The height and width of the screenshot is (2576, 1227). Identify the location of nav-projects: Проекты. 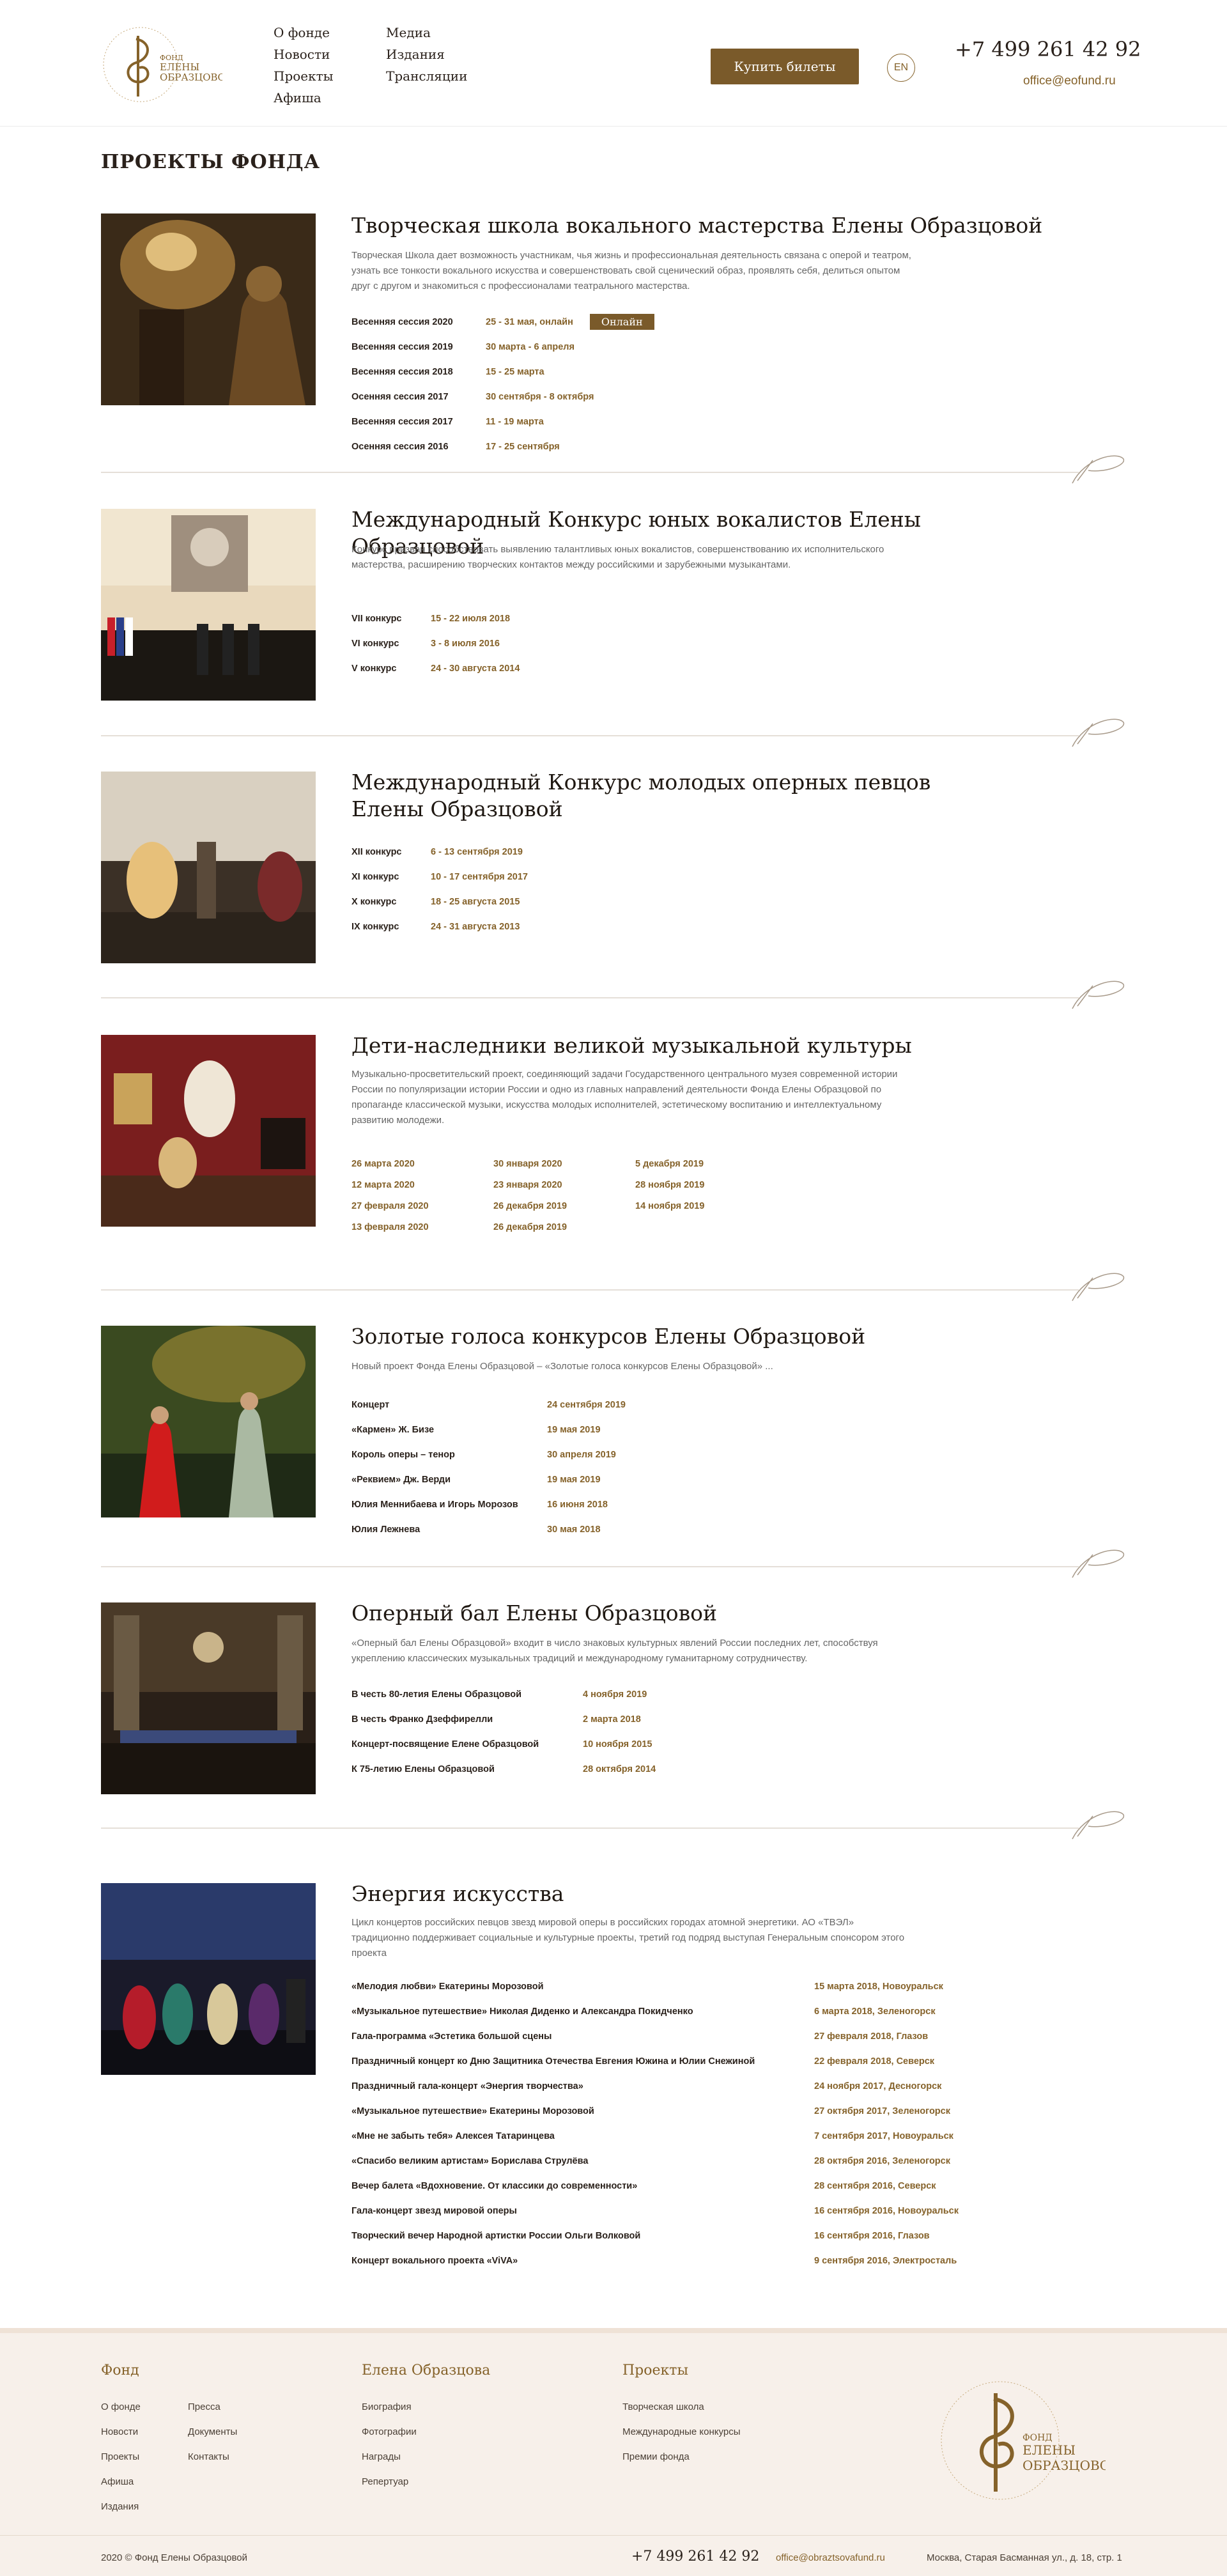
(304, 76).